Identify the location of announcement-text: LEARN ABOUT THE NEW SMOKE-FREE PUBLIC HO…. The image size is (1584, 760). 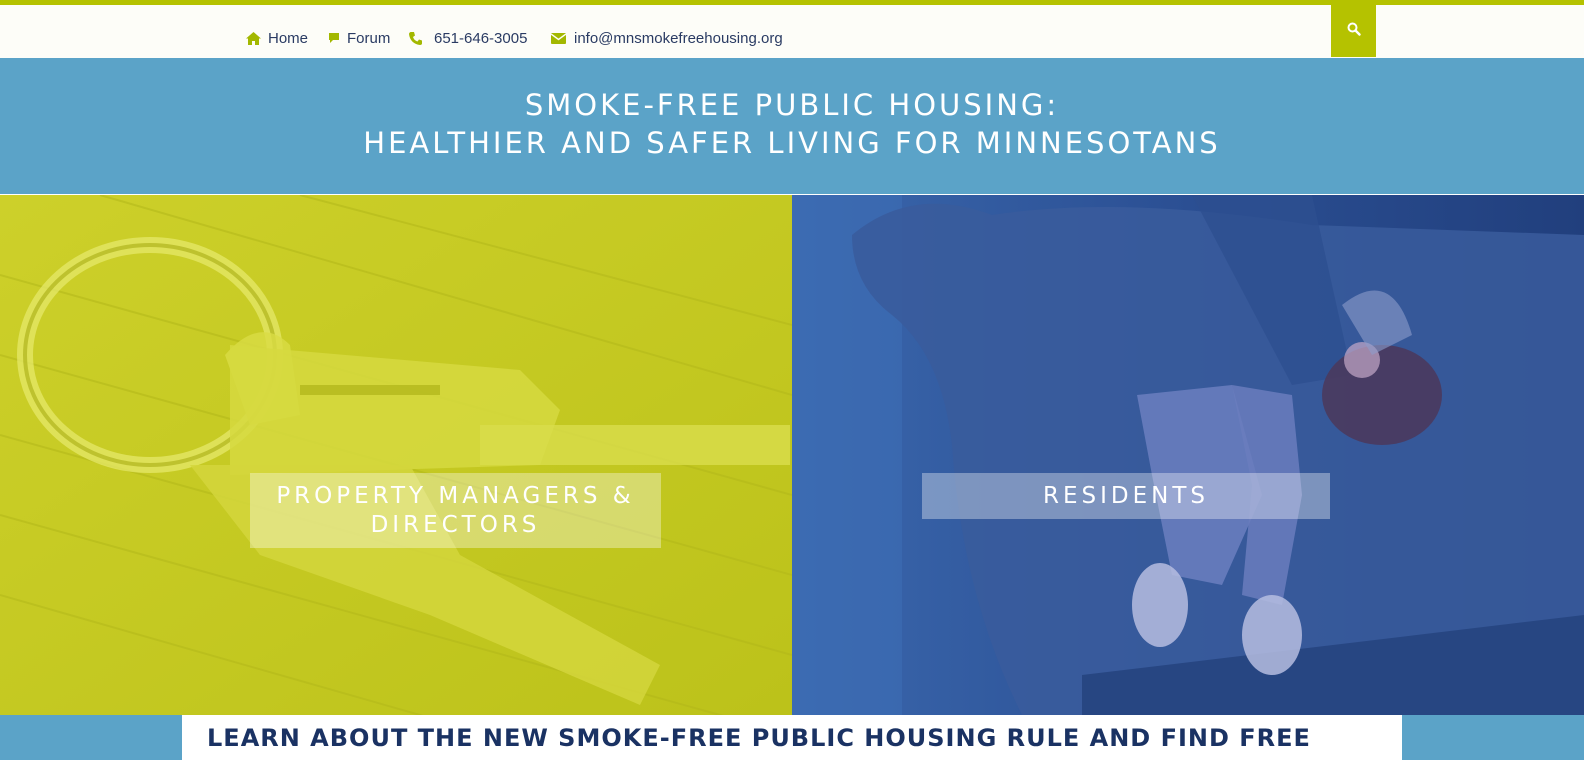
(759, 738).